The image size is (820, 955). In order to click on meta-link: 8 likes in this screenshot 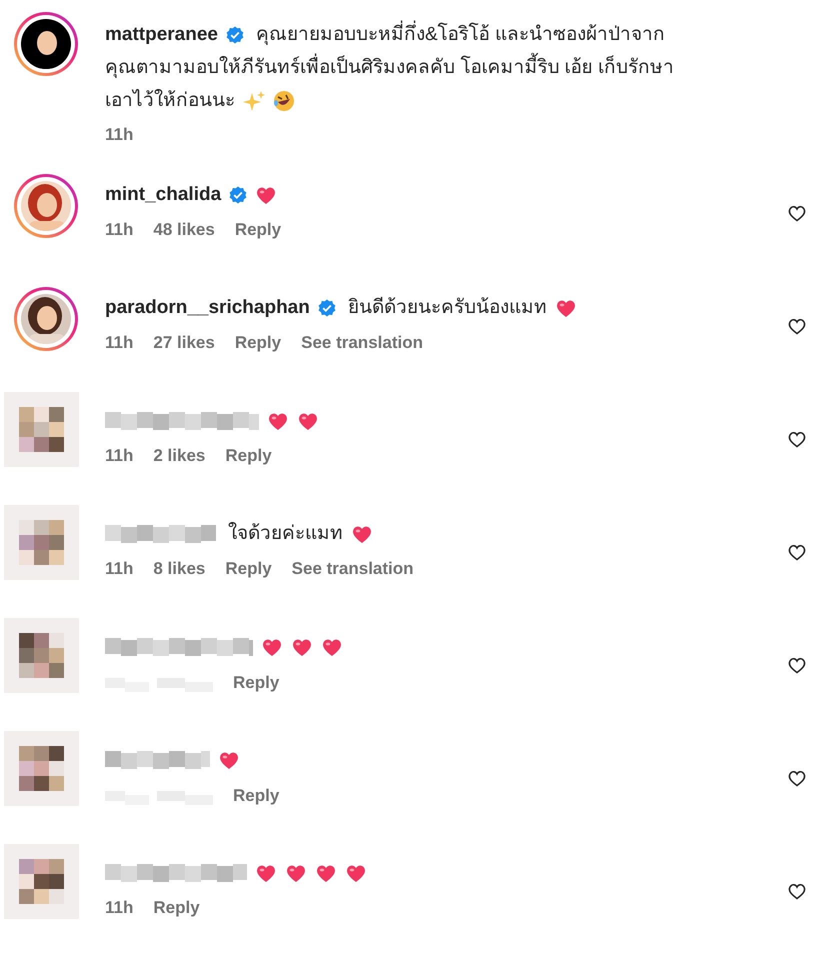, I will do `click(179, 569)`.